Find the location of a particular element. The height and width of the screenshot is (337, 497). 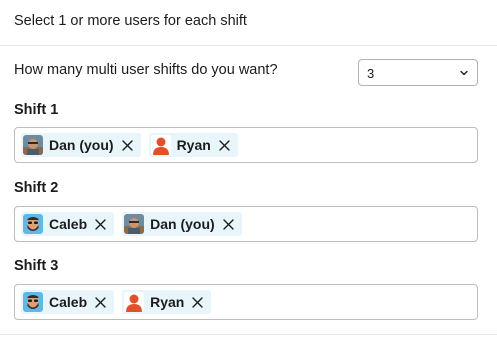

intro-text: Select 1 or more users for each shift is located at coordinates (130, 21).